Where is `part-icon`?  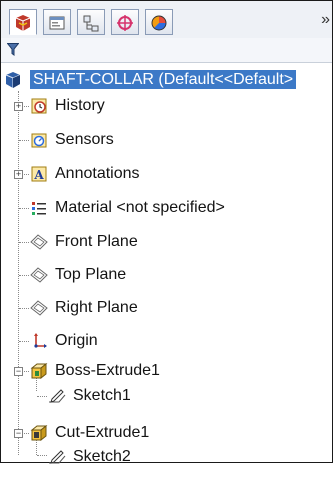 part-icon is located at coordinates (14, 80).